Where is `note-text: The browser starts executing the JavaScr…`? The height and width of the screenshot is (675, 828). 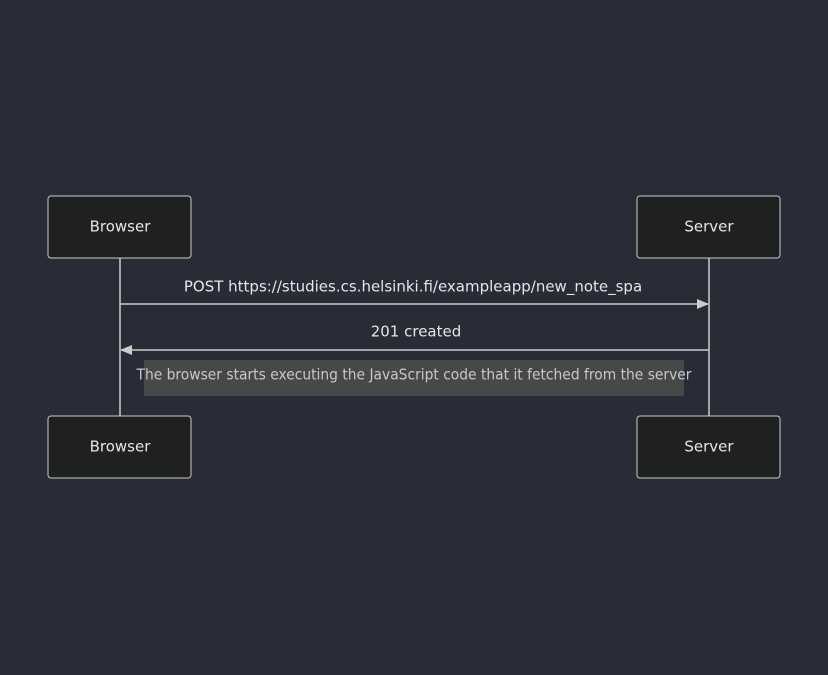 note-text: The browser starts executing the JavaScr… is located at coordinates (414, 375).